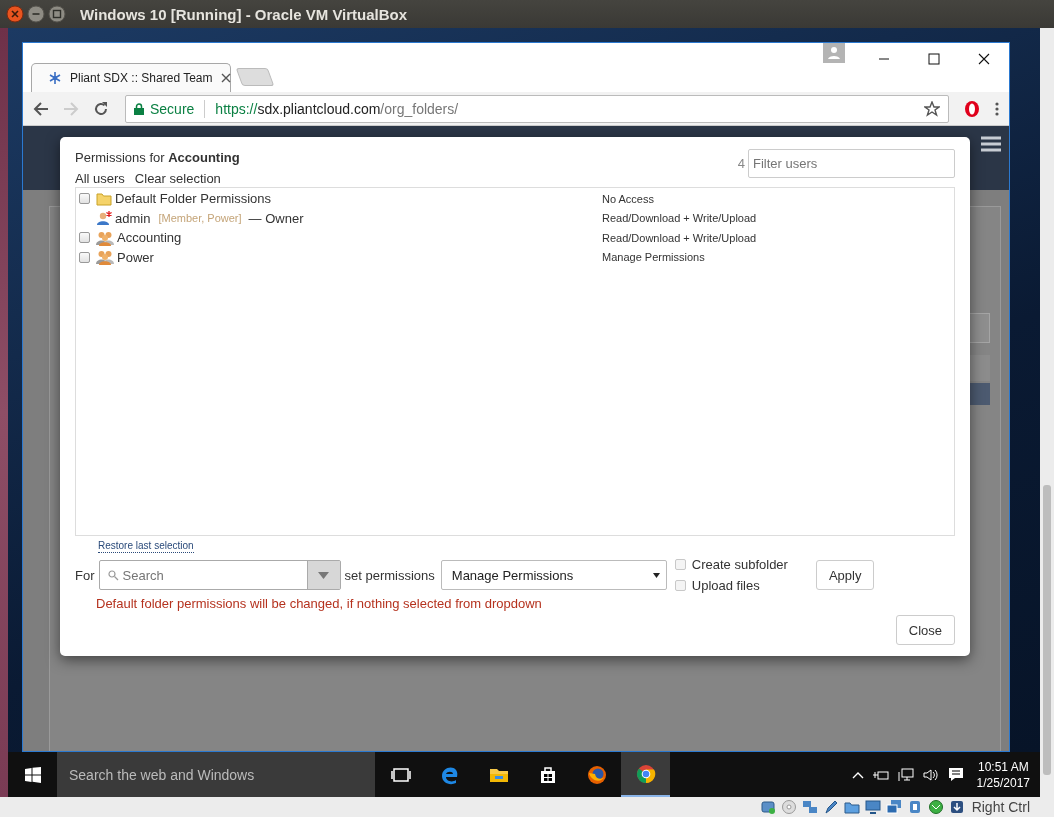 This screenshot has width=1054, height=817. Describe the element at coordinates (880, 774) in the screenshot. I see `plug-icon` at that location.